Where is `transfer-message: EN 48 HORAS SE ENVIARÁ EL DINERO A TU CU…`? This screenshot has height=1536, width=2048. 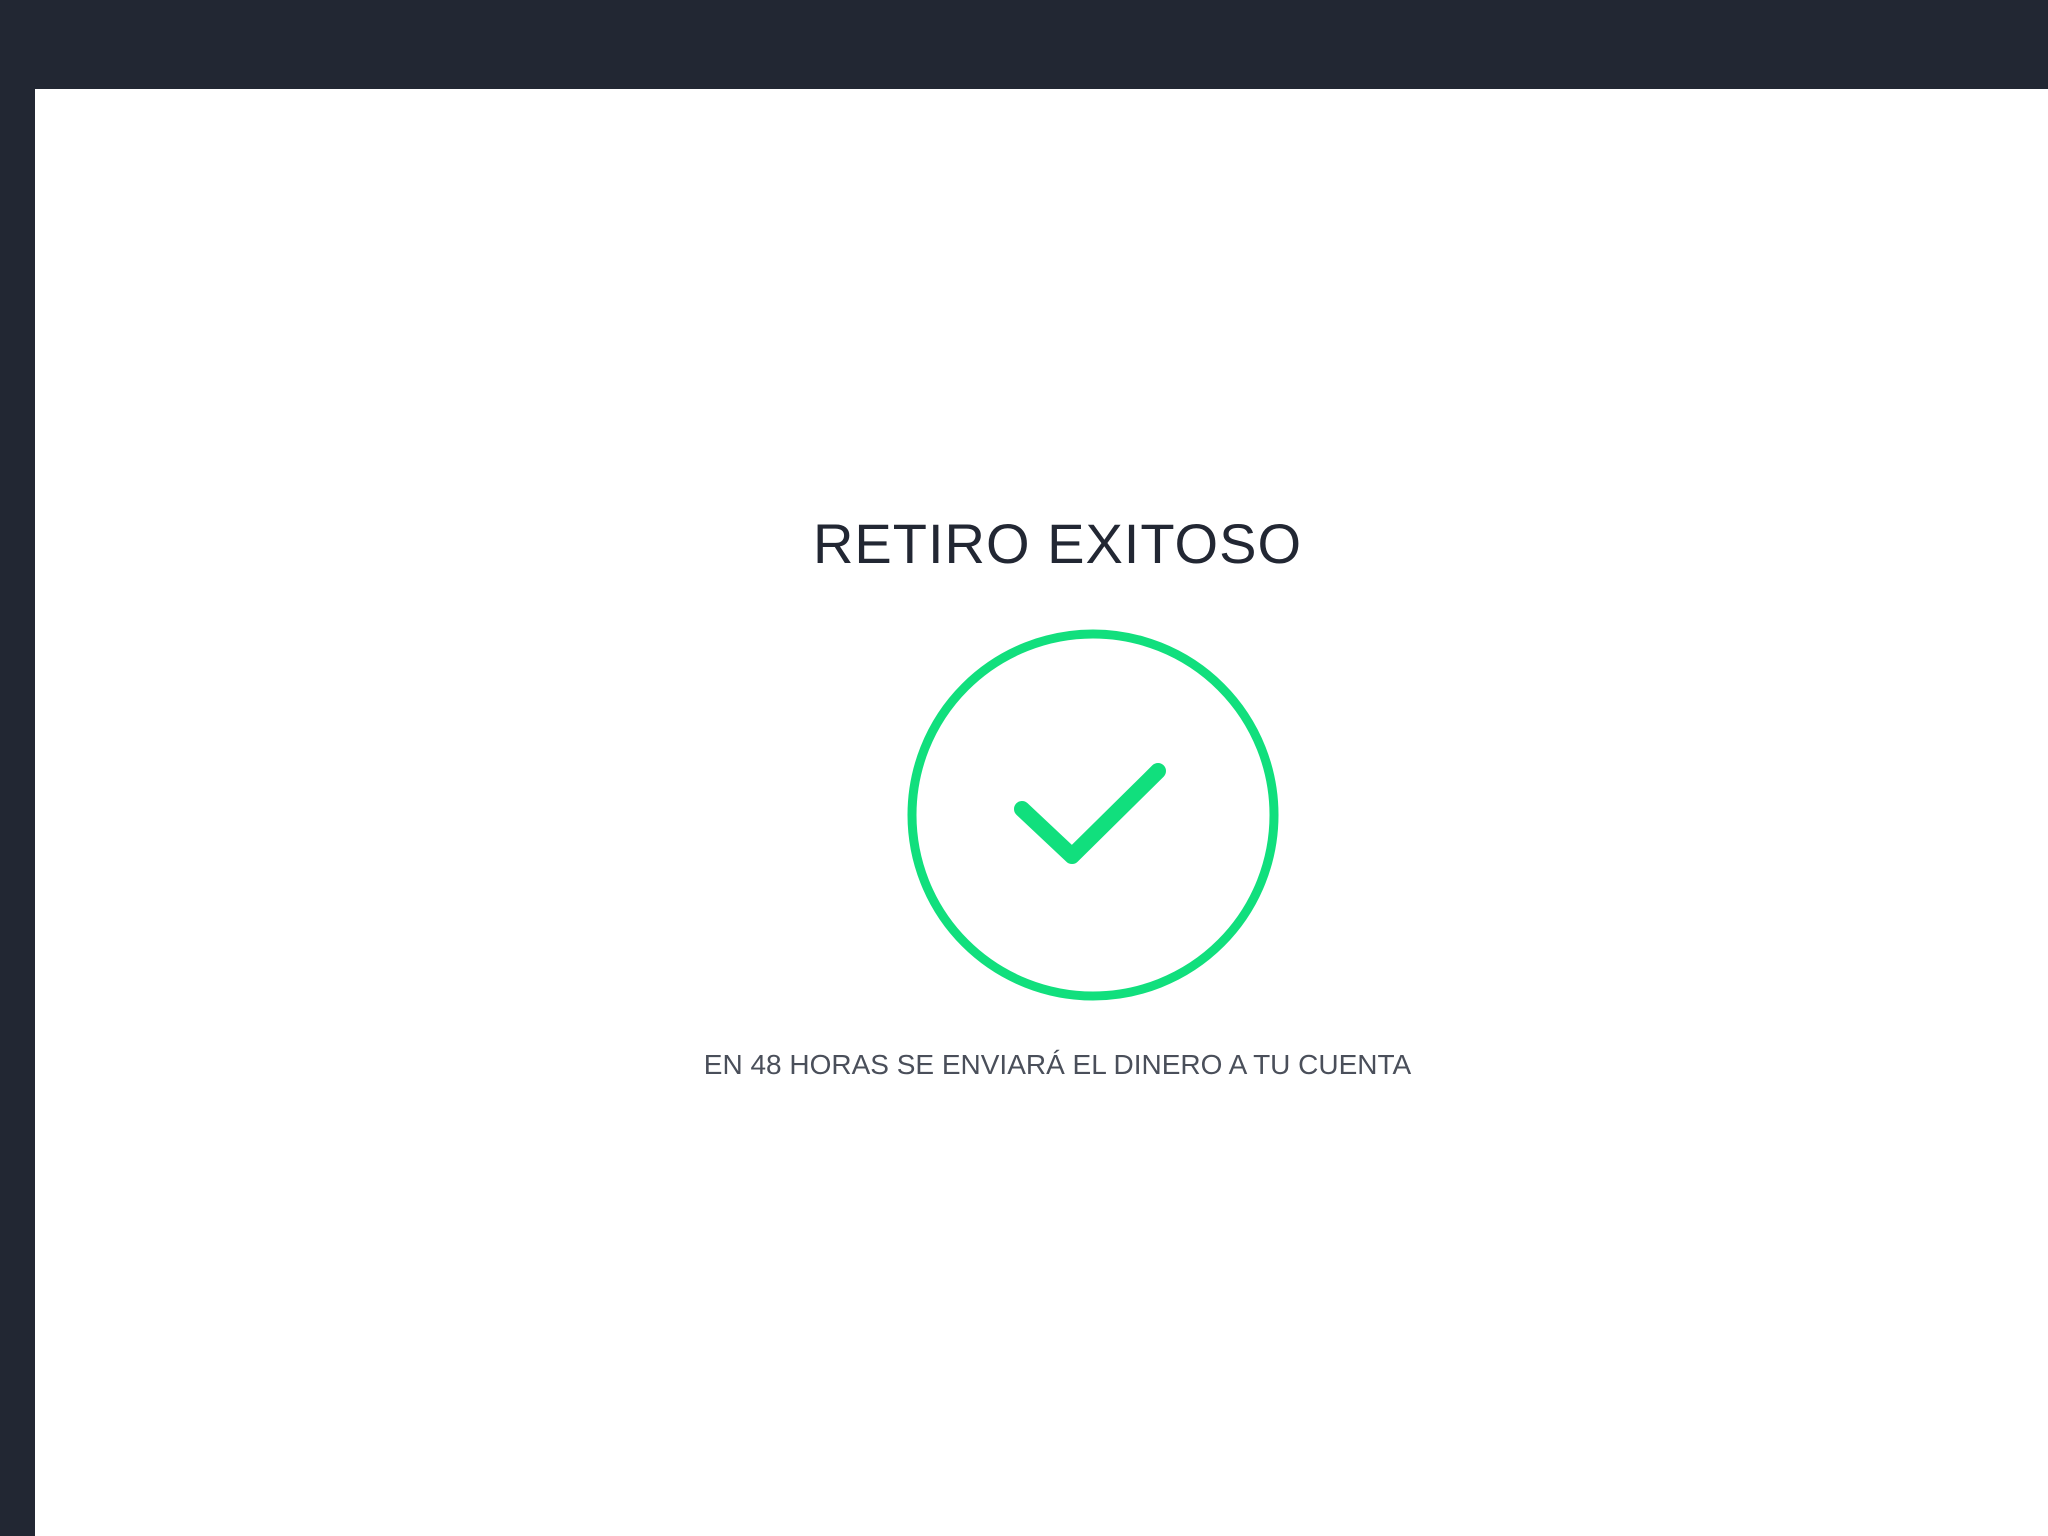
transfer-message: EN 48 HORAS SE ENVIARÁ EL DINERO A TU CU… is located at coordinates (1057, 1064).